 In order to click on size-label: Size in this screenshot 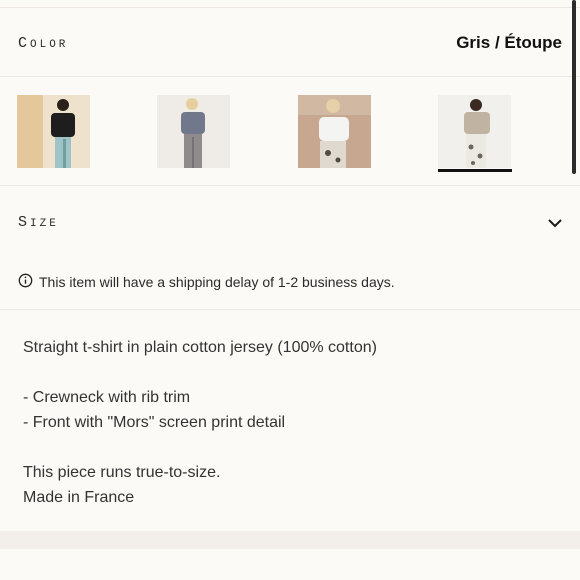, I will do `click(38, 222)`.